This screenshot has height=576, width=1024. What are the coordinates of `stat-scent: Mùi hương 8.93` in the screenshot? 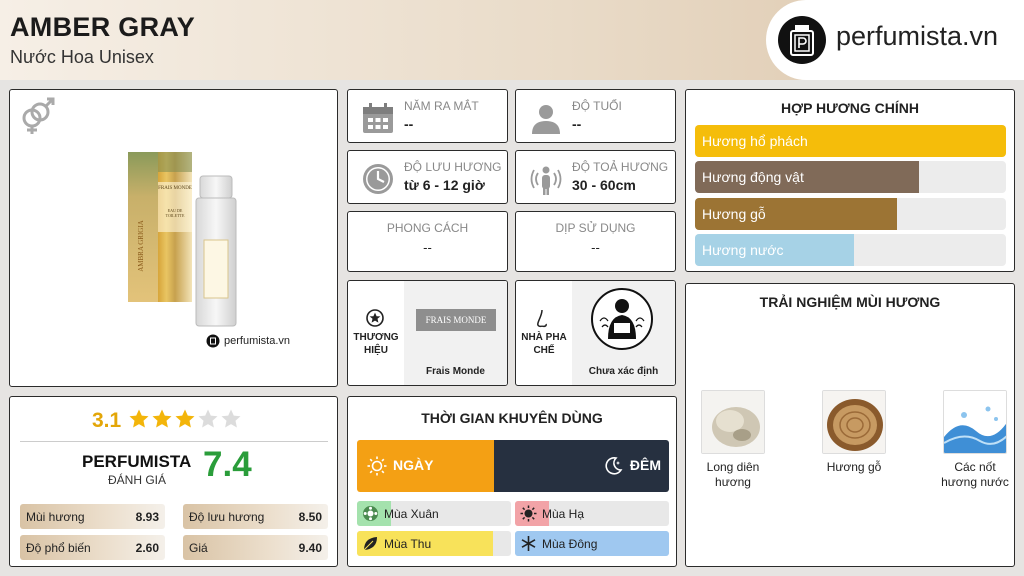 It's located at (92, 516).